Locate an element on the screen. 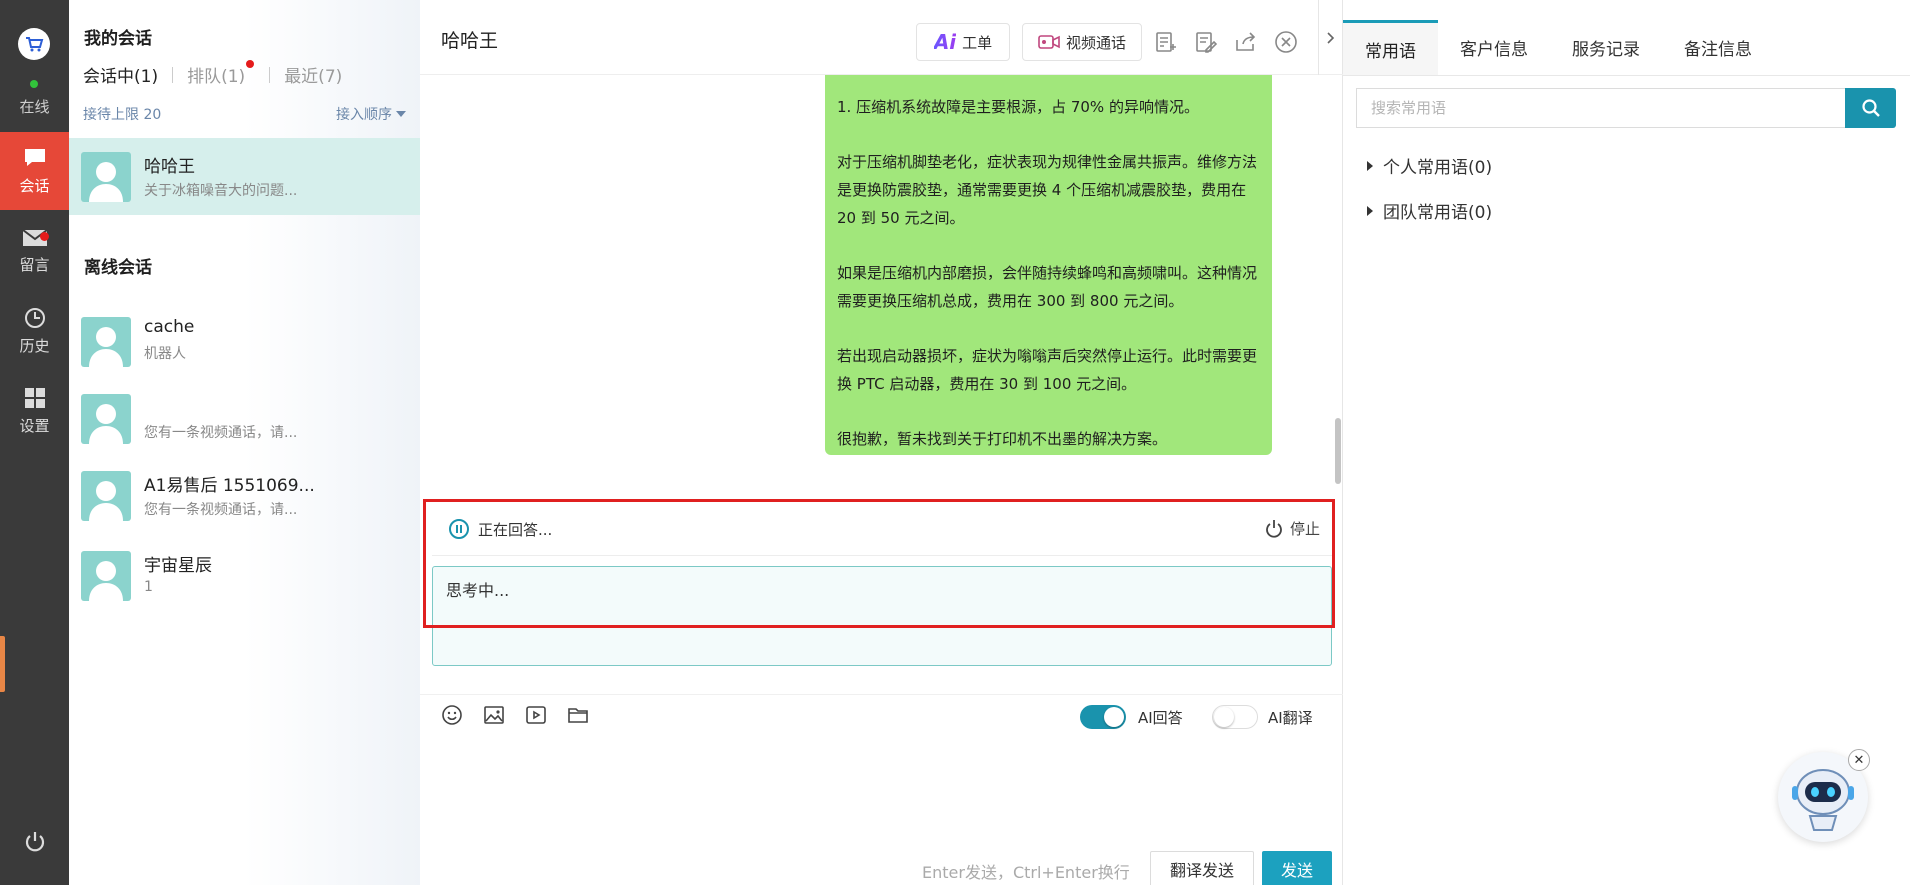 This screenshot has width=1910, height=885. message-paragraph: 1. 压缩机系统故障是主要根源，占 70% 的异响情况。 is located at coordinates (1018, 107).